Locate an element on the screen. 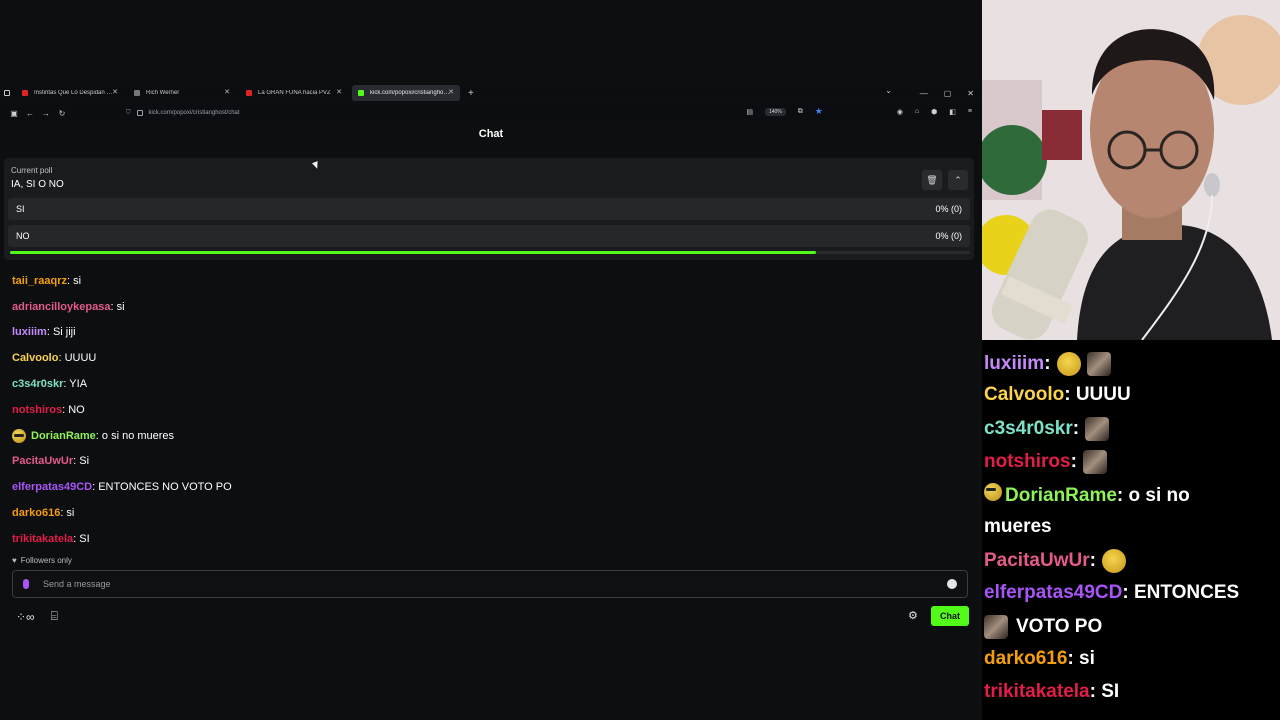 This screenshot has width=1280, height=720. browser-tab: Rich Werner ✕ is located at coordinates (182, 93).